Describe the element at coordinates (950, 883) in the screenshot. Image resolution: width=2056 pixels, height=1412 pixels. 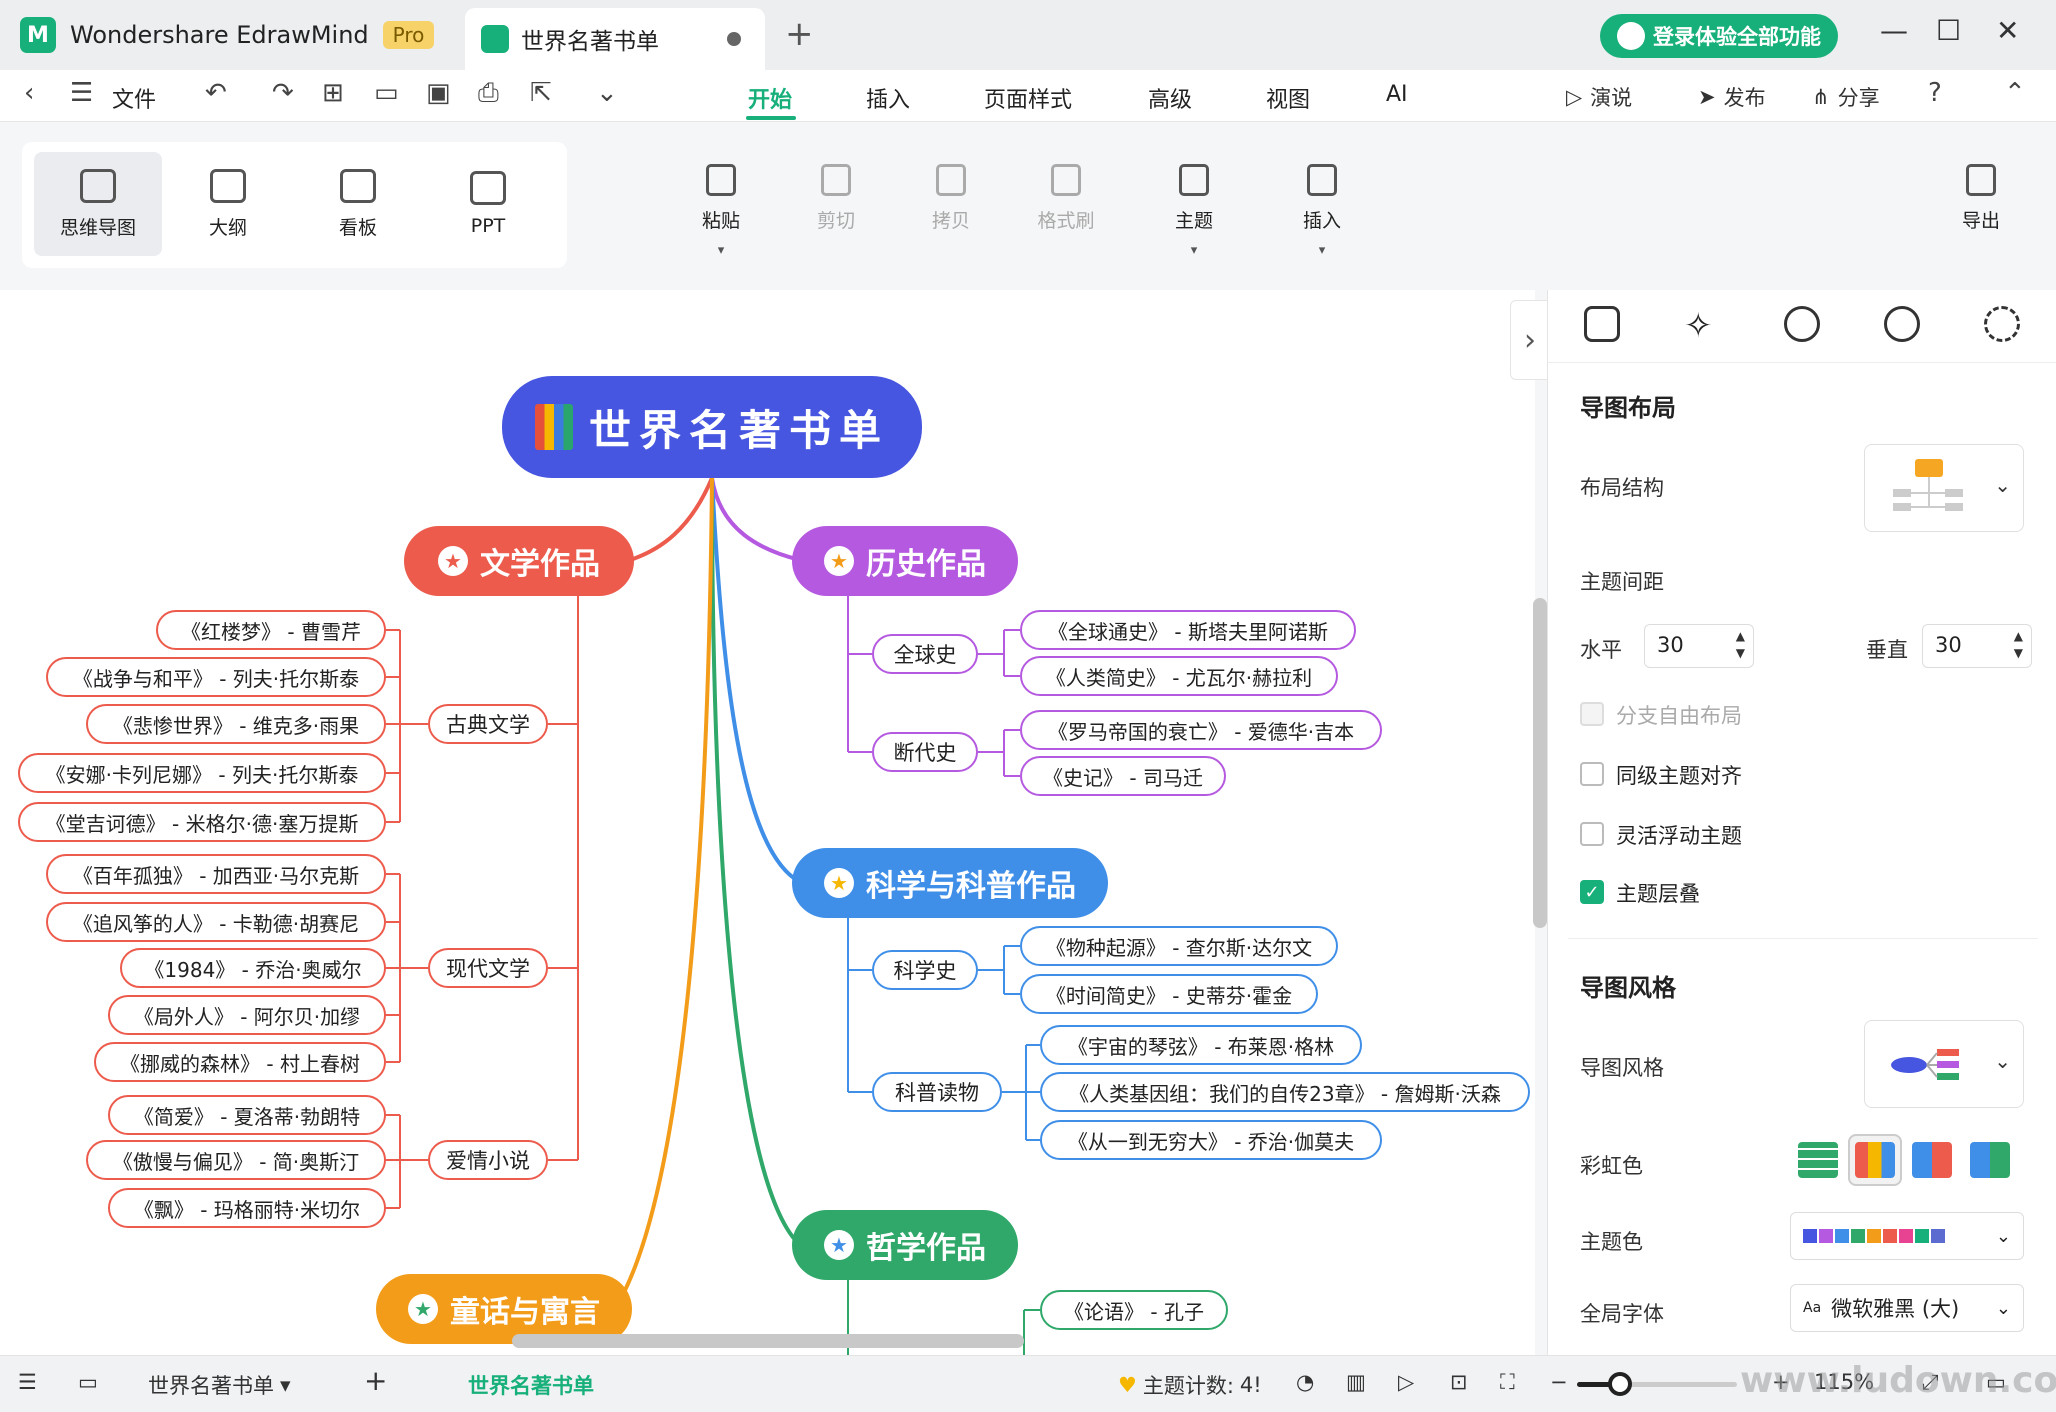
I see `branch-science: ★ 科学与科普作品` at that location.